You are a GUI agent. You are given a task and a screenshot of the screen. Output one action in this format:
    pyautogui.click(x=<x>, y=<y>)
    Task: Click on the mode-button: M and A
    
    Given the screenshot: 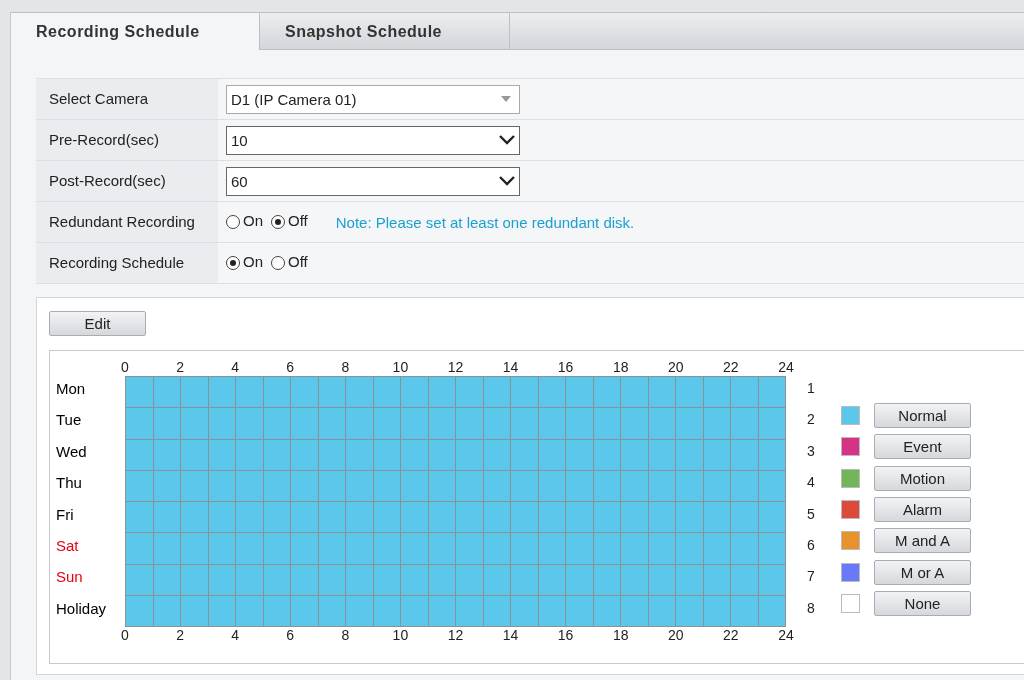 What is the action you would take?
    pyautogui.click(x=922, y=541)
    